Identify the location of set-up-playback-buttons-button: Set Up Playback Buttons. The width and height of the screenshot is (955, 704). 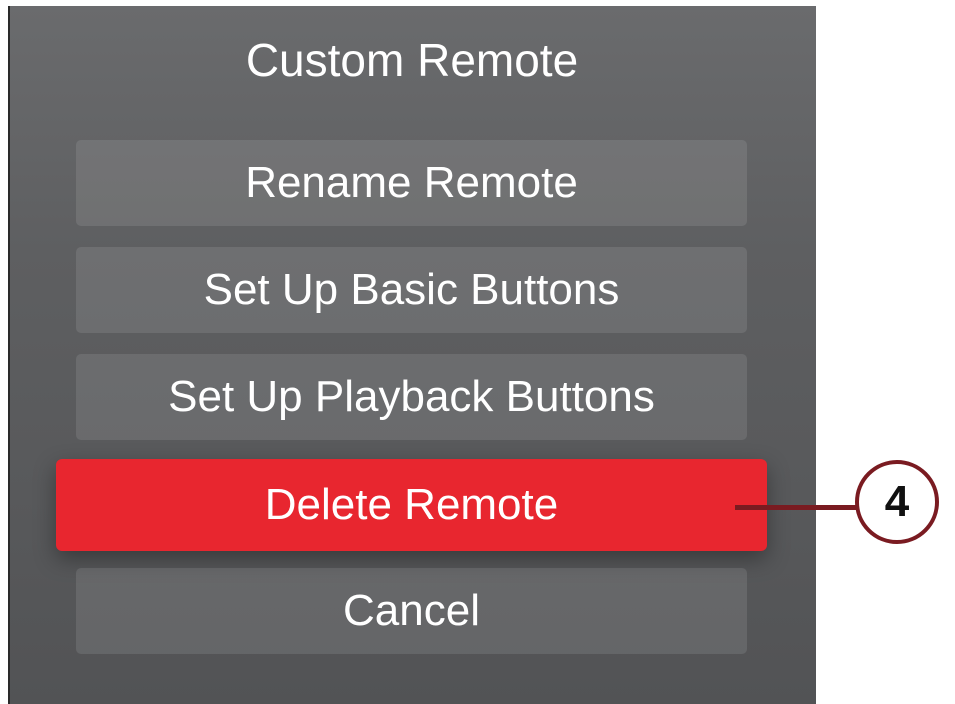
(411, 397).